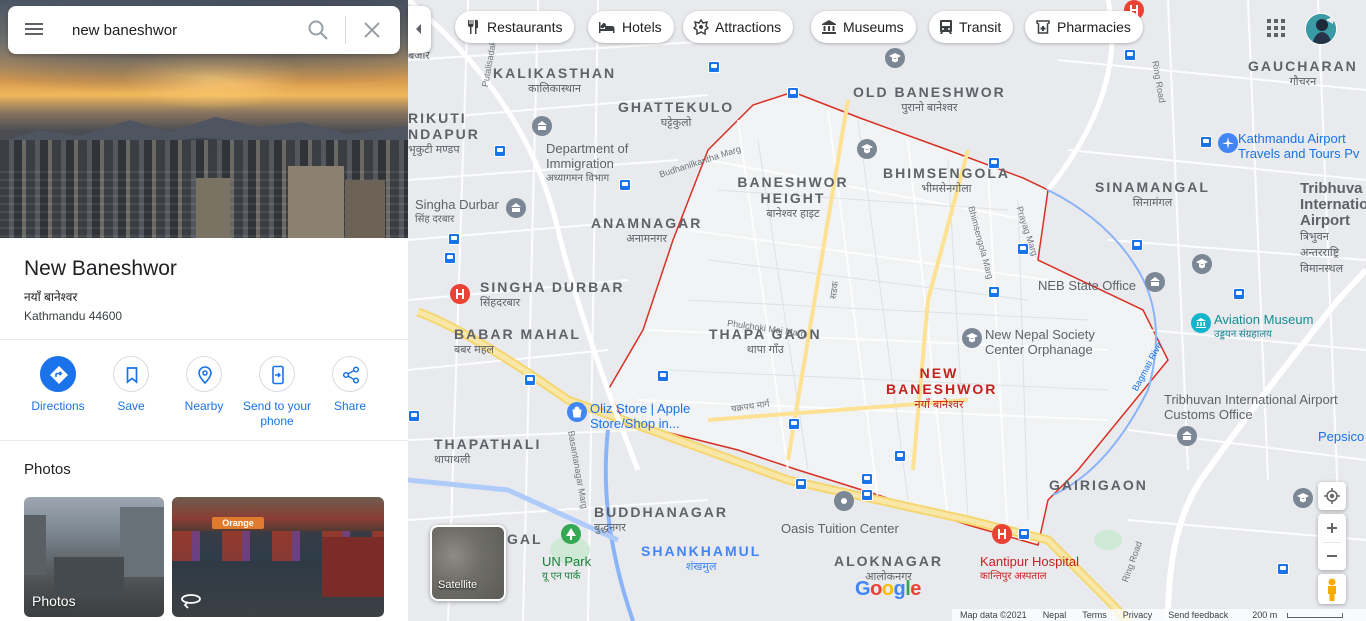 This screenshot has width=1366, height=621. Describe the element at coordinates (1087, 285) in the screenshot. I see `poi-neb: NEB State Office` at that location.